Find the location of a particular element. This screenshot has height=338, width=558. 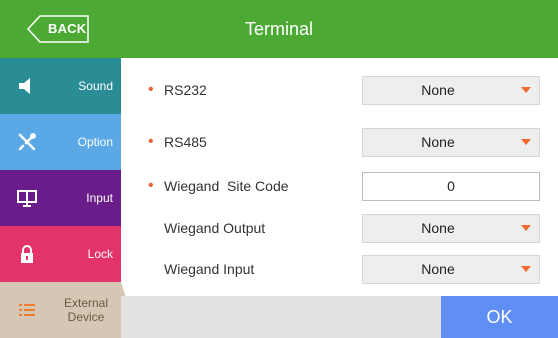

setting-label: Wiegand Site Code is located at coordinates (226, 186).